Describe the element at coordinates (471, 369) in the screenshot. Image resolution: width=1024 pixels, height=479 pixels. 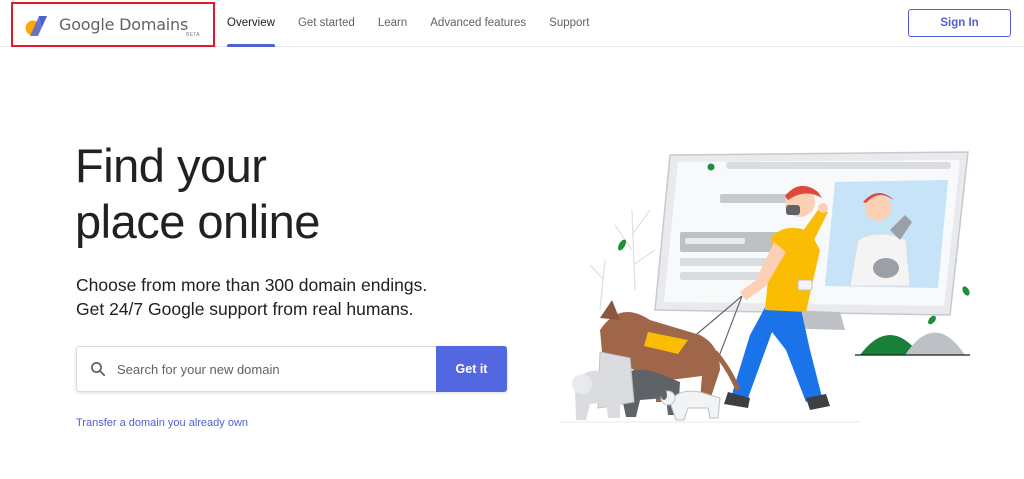
I see `get-it-button: Get it` at that location.